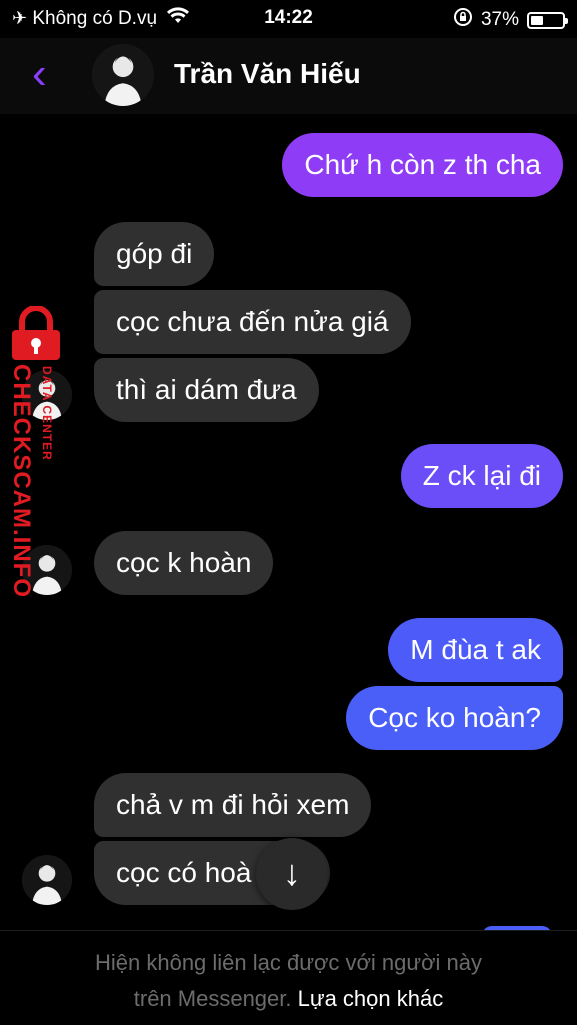 The width and height of the screenshot is (577, 1025). I want to click on other-options-link: Lựa chọn khác, so click(371, 998).